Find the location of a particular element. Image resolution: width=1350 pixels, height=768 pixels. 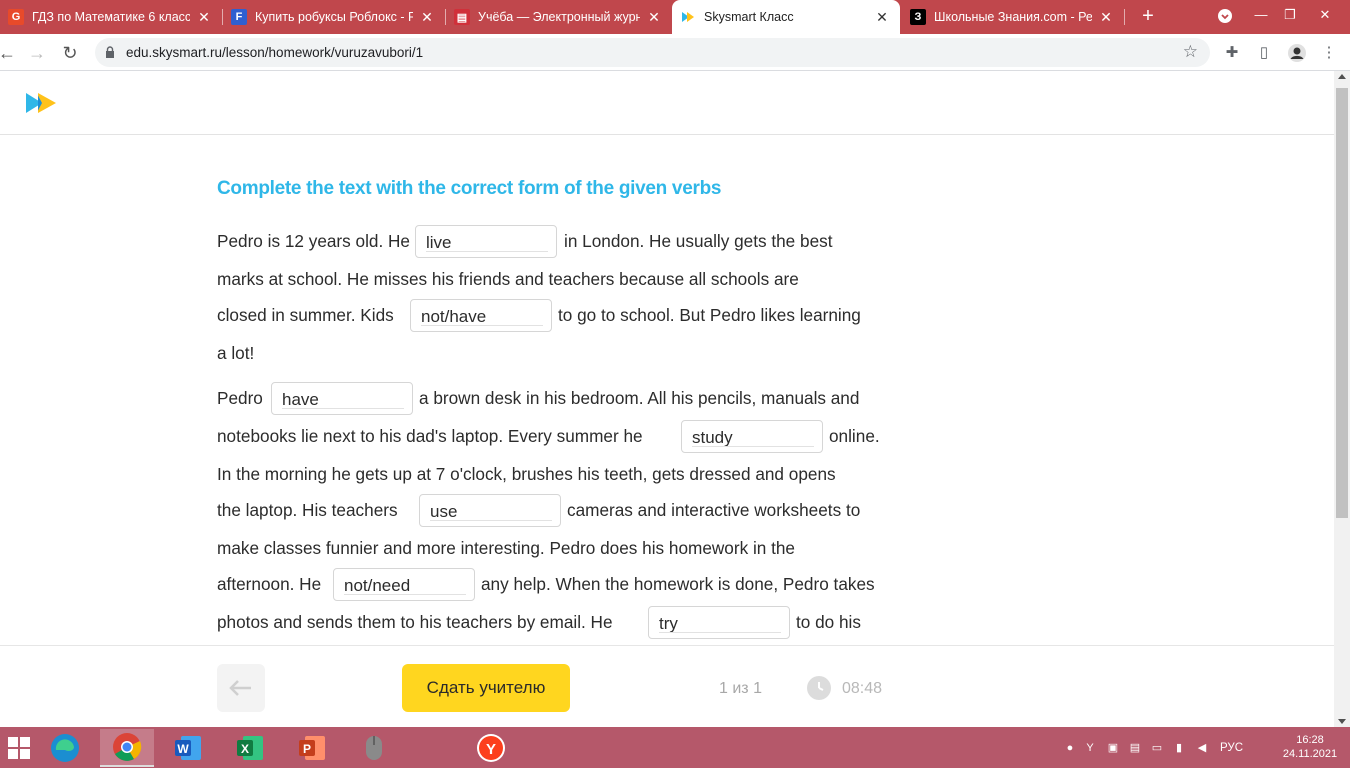

tab-title: Школьные Знания.com - Реш is located at coordinates (1013, 17).